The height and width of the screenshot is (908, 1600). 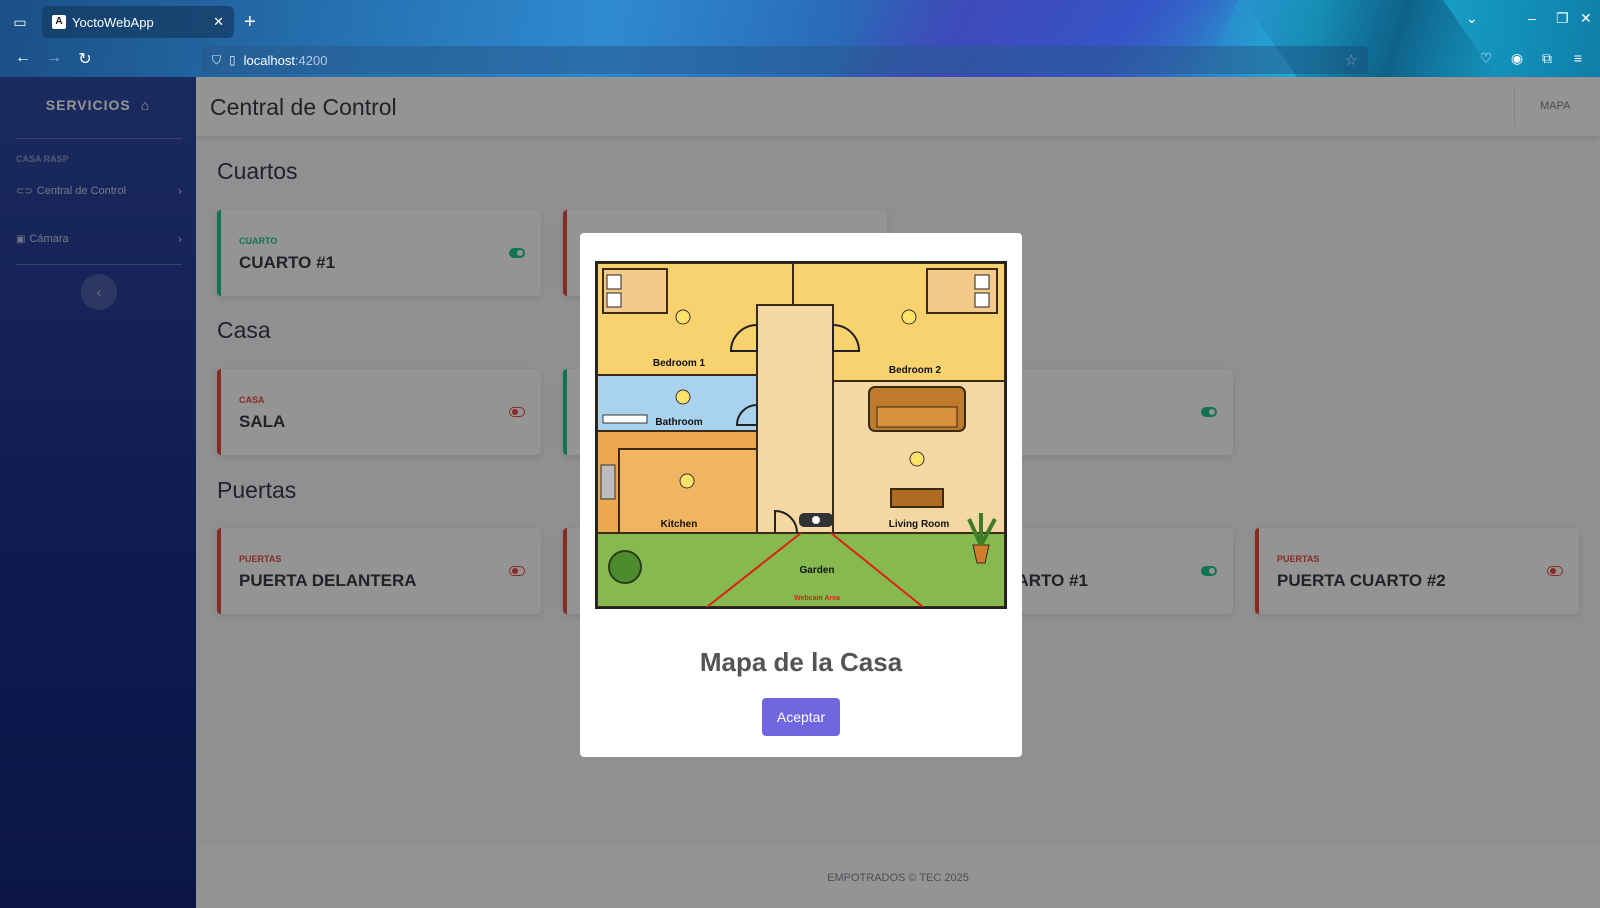 What do you see at coordinates (1578, 58) in the screenshot?
I see `menu-icon: ≡` at bounding box center [1578, 58].